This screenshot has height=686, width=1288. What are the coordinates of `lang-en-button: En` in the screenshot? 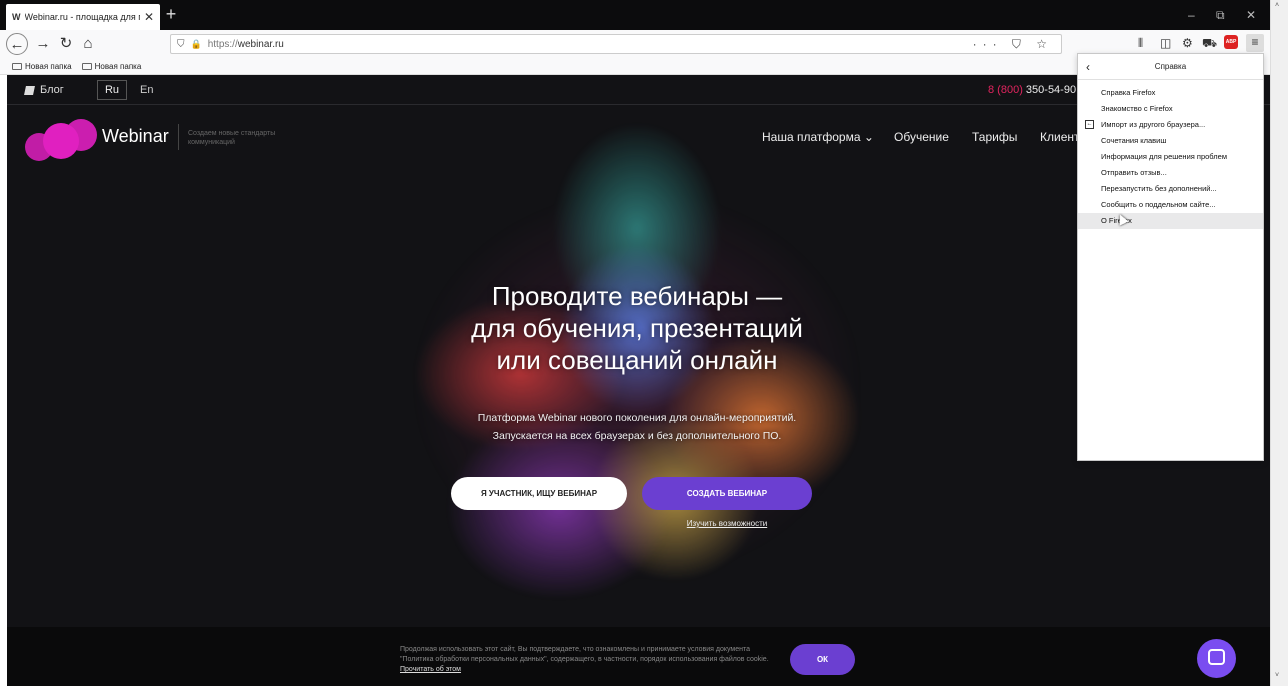 It's located at (146, 90).